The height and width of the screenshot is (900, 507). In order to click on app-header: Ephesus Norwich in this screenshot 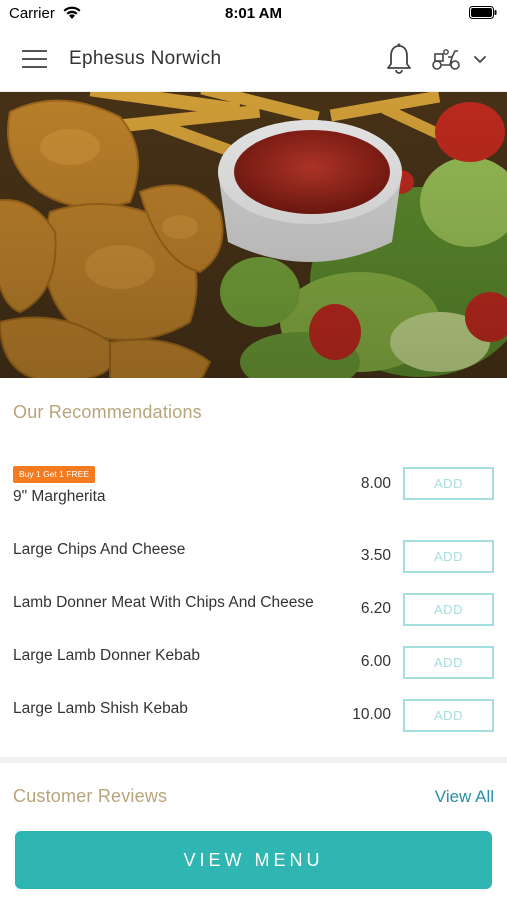, I will do `click(253, 60)`.